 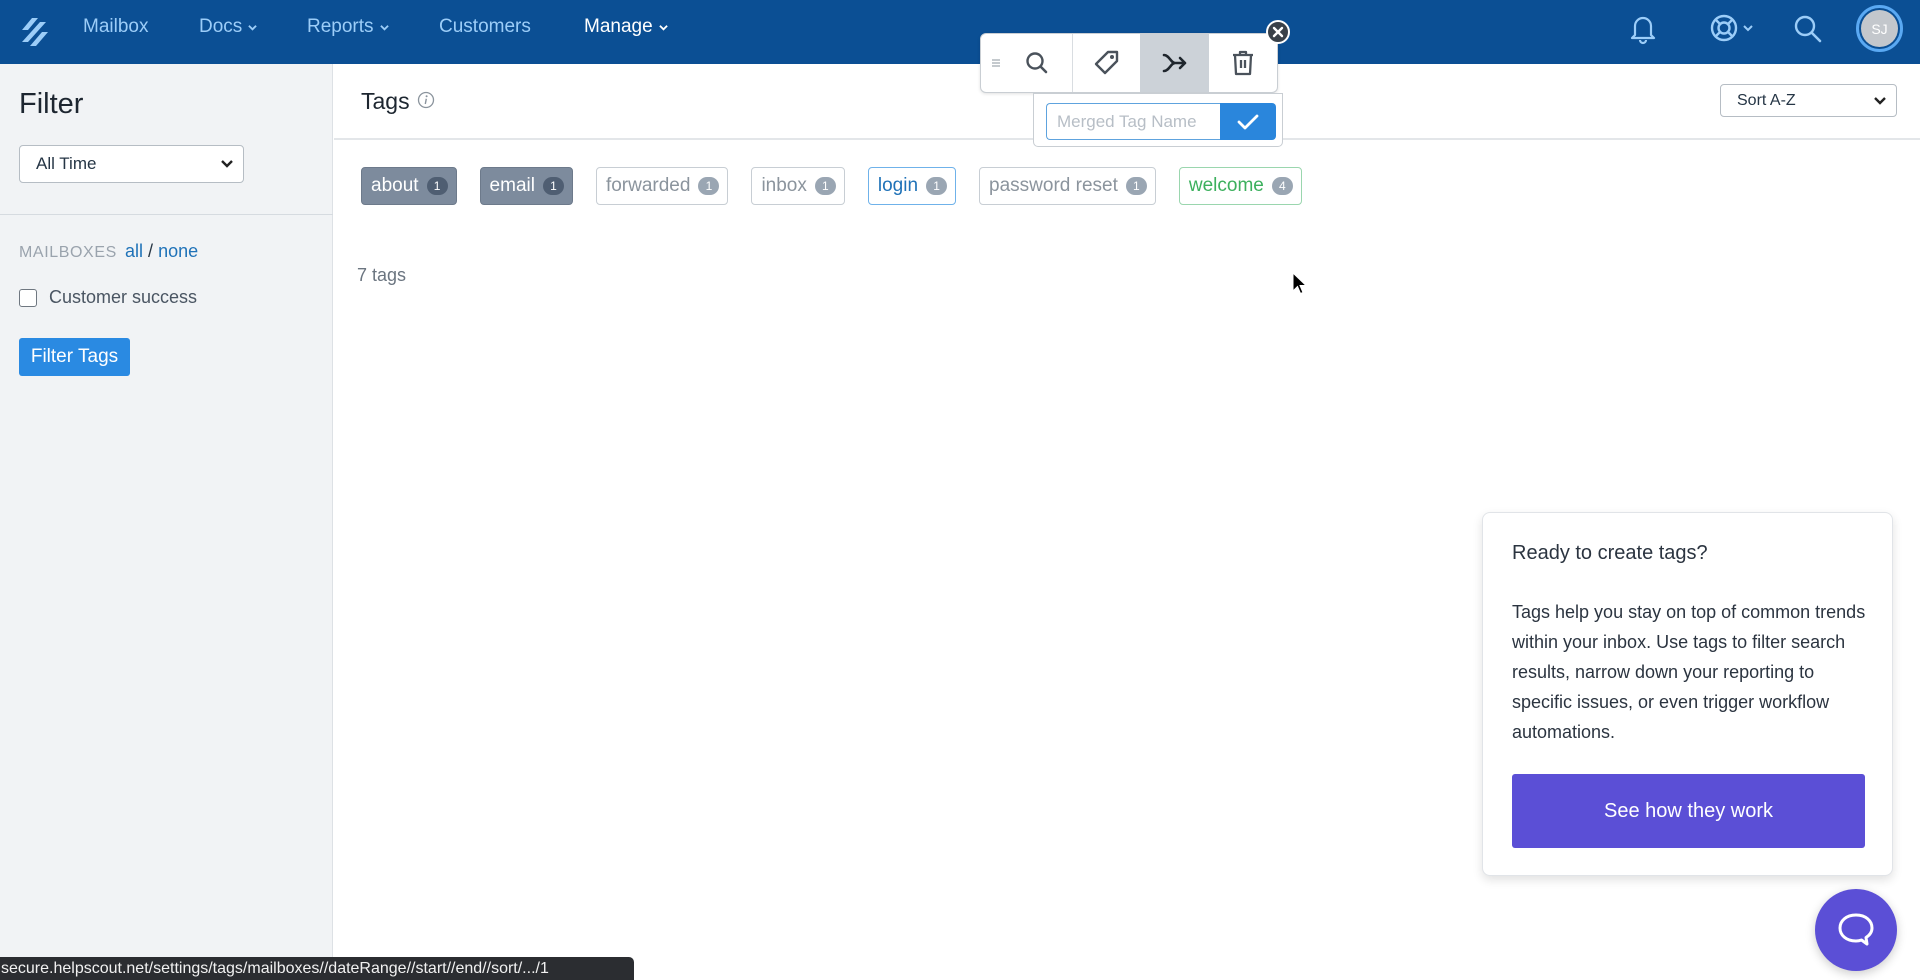 I want to click on toolbar-search-button, so click(x=1038, y=63).